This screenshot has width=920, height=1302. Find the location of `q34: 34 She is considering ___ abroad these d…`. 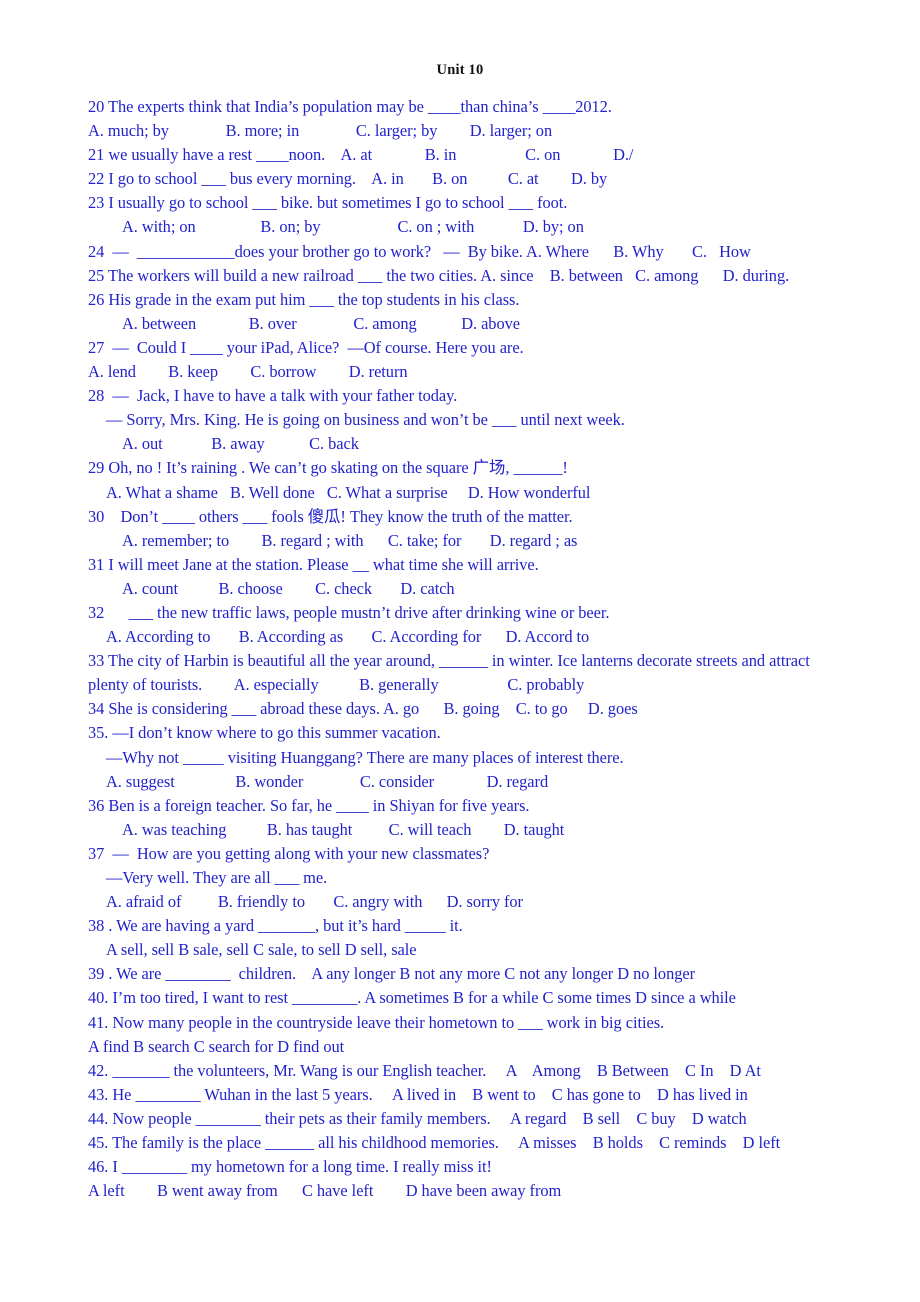

q34: 34 She is considering ___ abroad these d… is located at coordinates (363, 709).